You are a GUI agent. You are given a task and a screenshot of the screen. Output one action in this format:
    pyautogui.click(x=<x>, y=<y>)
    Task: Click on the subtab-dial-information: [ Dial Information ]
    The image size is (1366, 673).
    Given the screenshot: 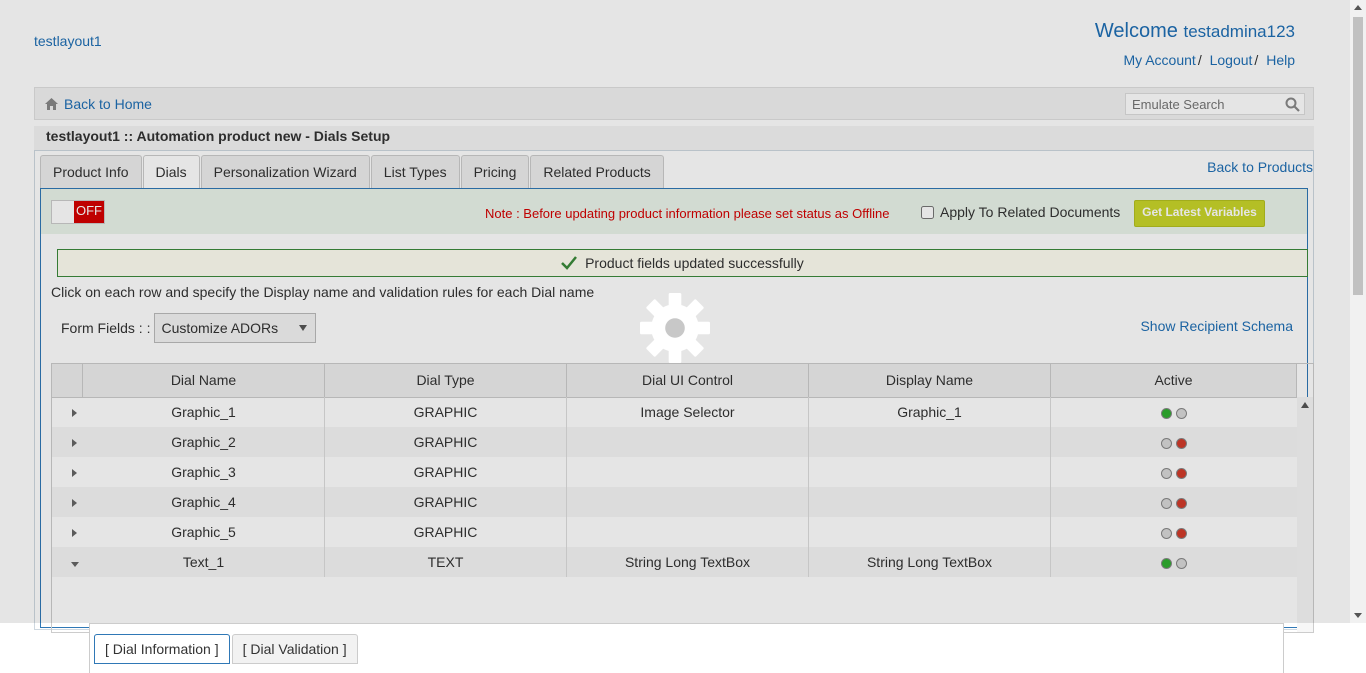 What is the action you would take?
    pyautogui.click(x=162, y=649)
    